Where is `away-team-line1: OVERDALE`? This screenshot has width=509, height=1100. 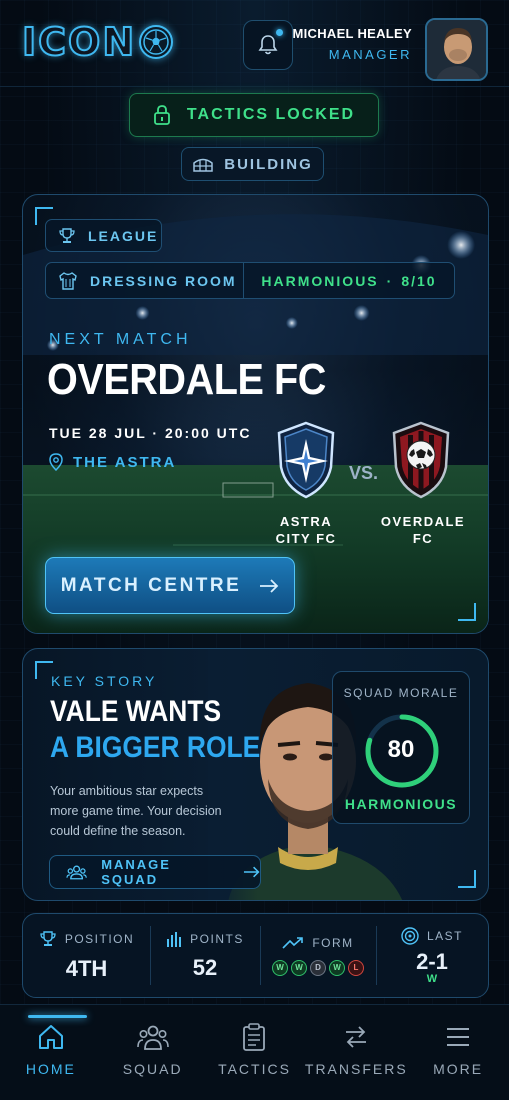
away-team-line1: OVERDALE is located at coordinates (423, 521).